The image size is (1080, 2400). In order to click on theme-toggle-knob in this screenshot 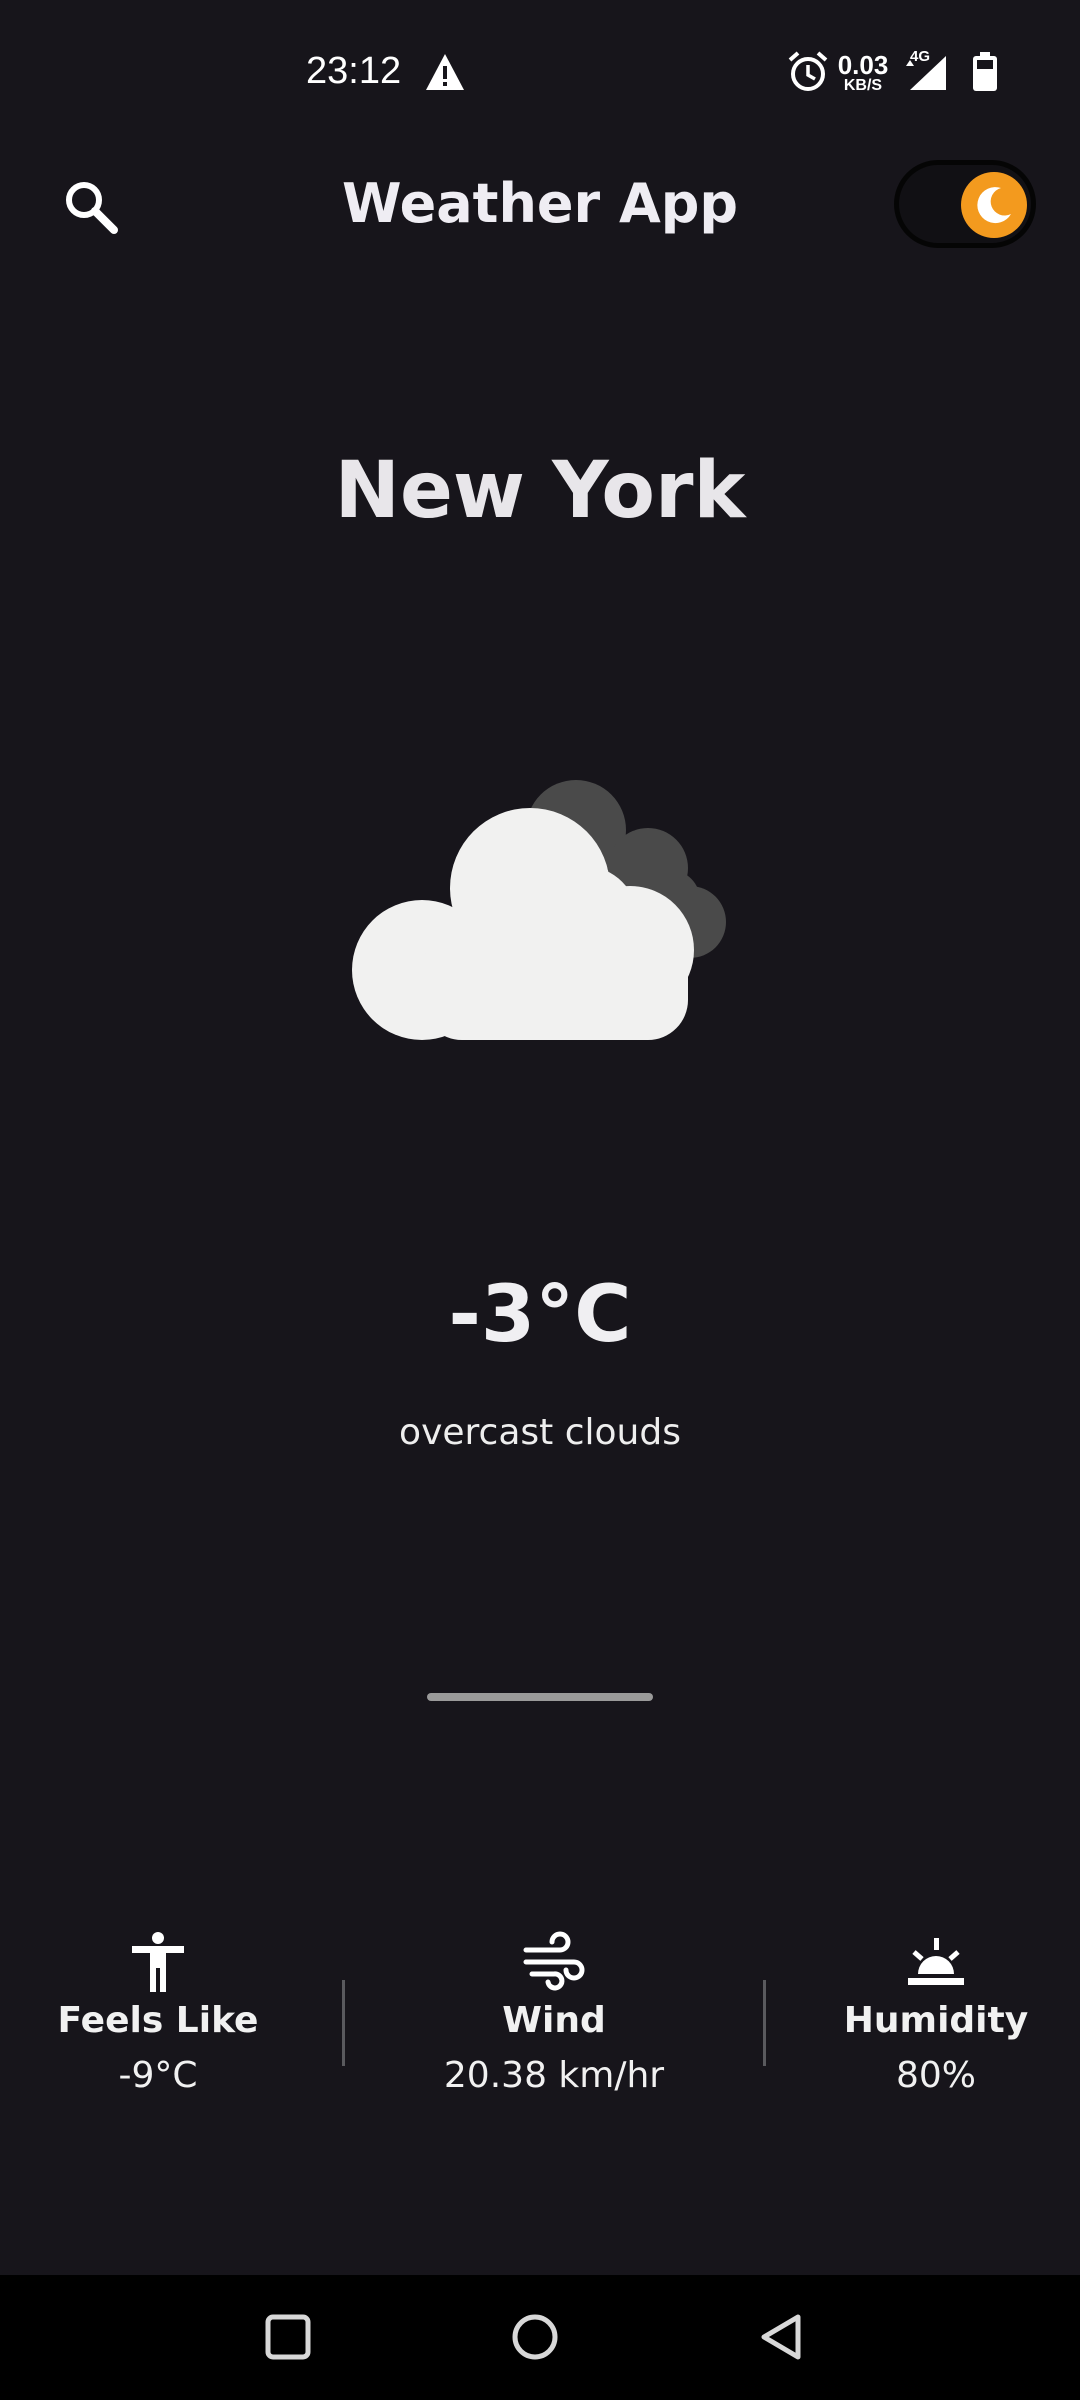, I will do `click(994, 205)`.